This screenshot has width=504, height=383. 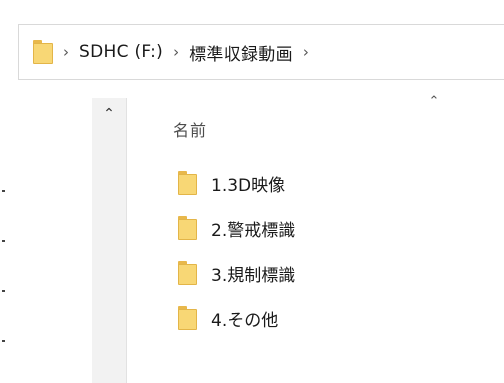 I want to click on file-name: 4.その他, so click(x=245, y=320).